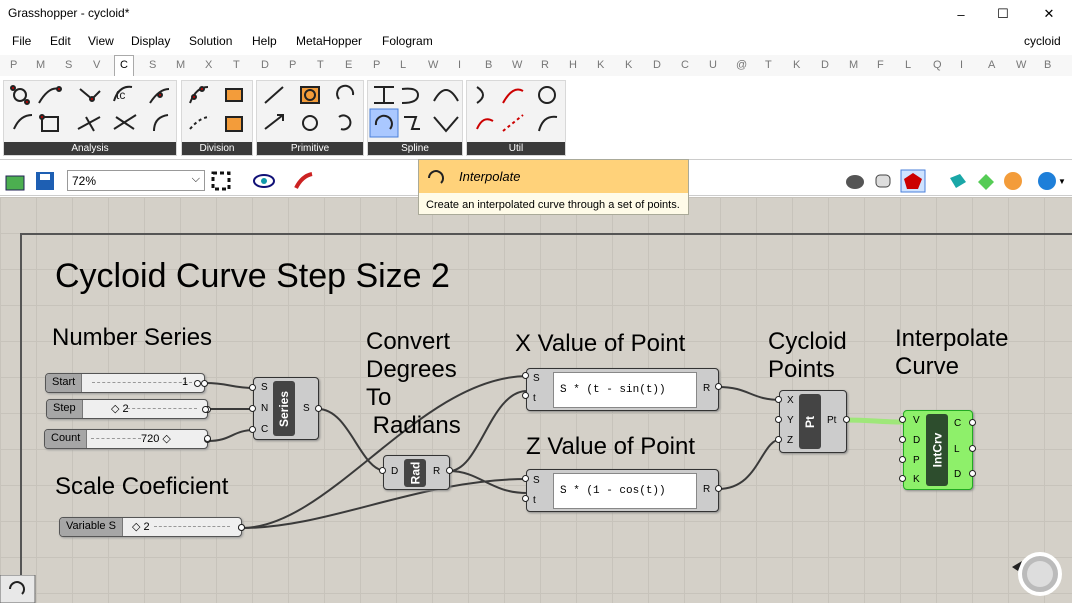 The width and height of the screenshot is (1072, 603). What do you see at coordinates (217, 148) in the screenshot?
I see `ribbon-caption-division: Division` at bounding box center [217, 148].